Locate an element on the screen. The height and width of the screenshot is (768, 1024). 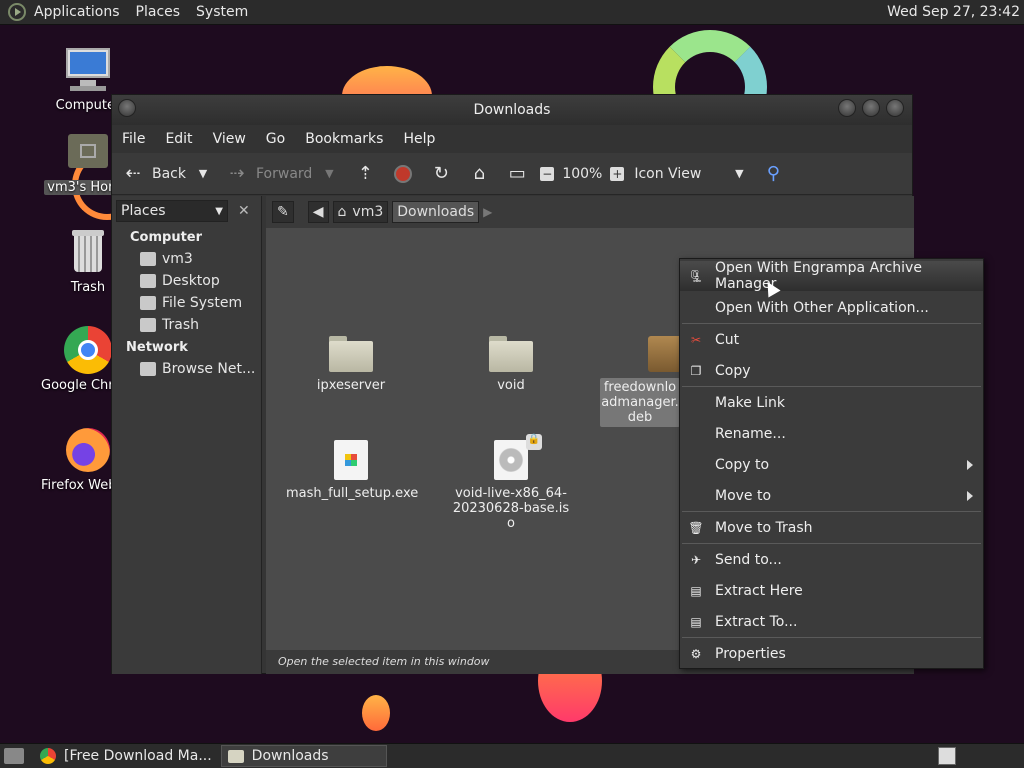
trash-icon: 🗑 is located at coordinates (696, 528).